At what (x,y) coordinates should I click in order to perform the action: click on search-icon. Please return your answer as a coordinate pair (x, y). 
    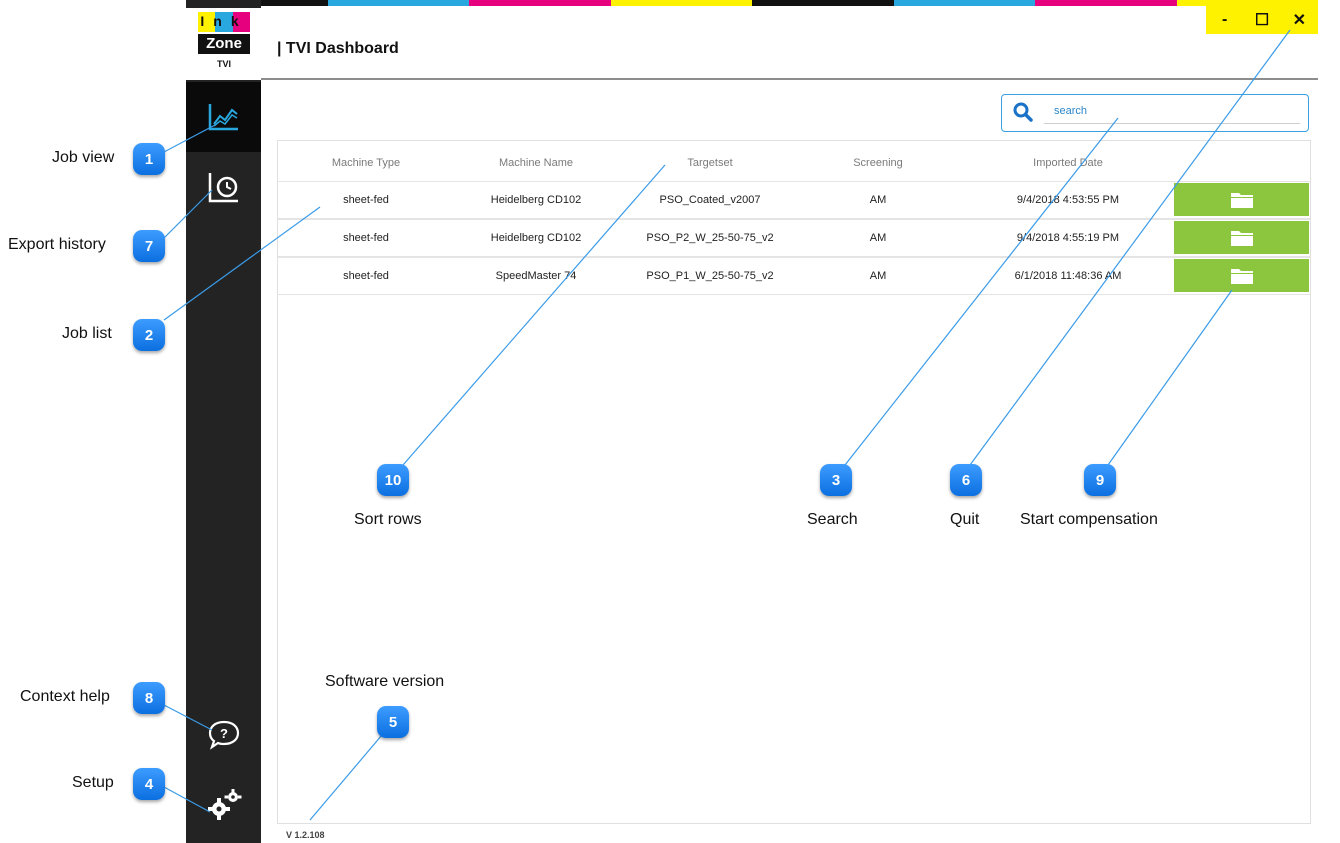
    Looking at the image, I should click on (1023, 112).